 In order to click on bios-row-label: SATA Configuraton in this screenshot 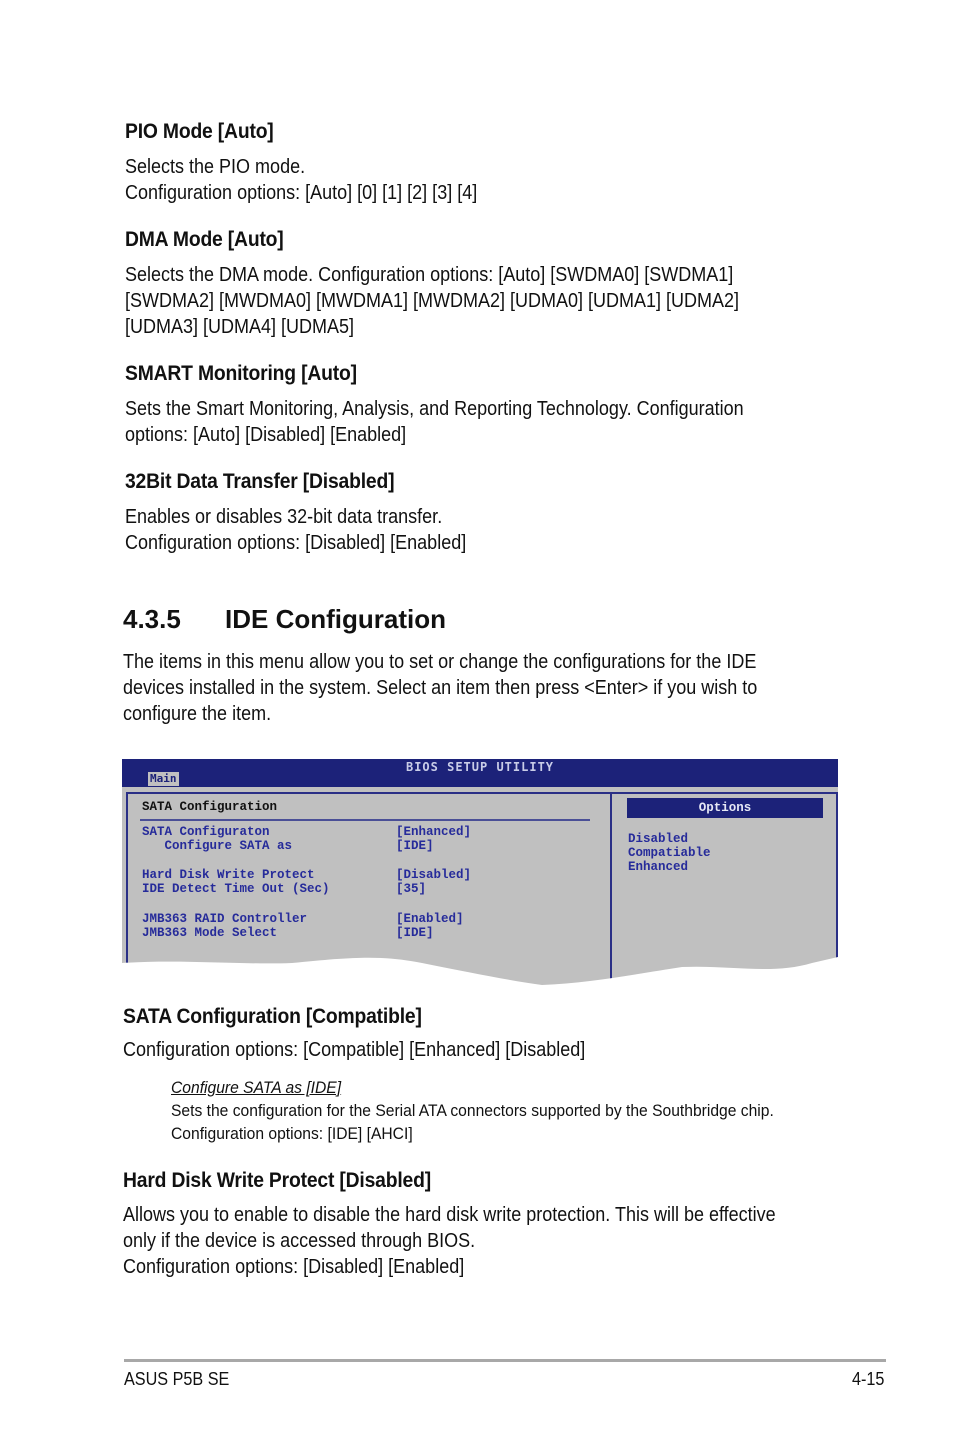, I will do `click(206, 832)`.